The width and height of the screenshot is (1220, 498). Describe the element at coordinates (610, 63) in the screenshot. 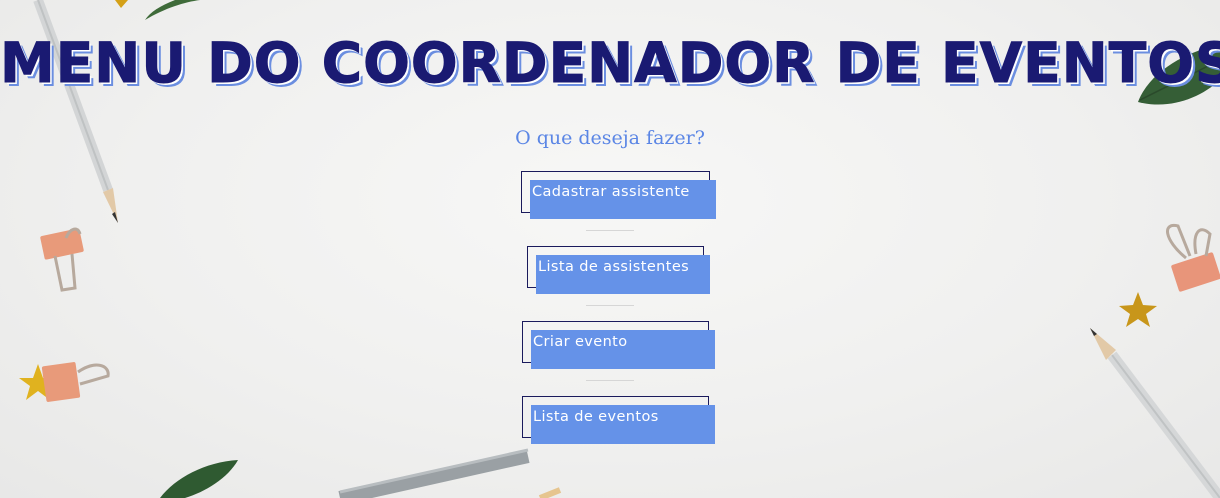

I see `page-title: MENU DO COORDENADOR DE EVENTOS` at that location.